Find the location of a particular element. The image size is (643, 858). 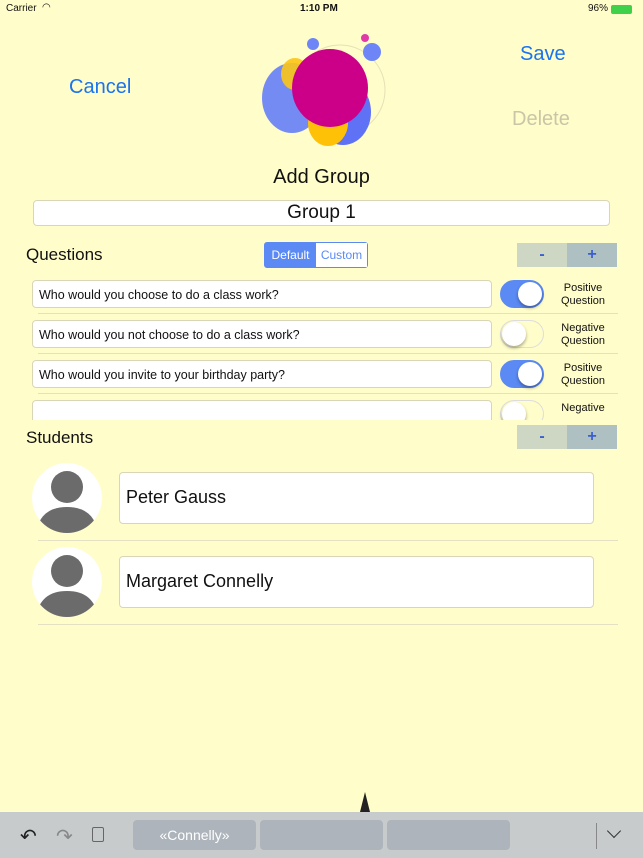

remove-student-button: - is located at coordinates (542, 437).